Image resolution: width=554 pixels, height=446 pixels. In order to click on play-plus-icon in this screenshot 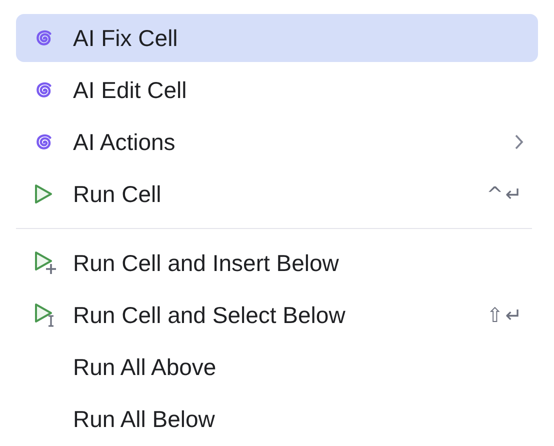, I will do `click(45, 263)`.